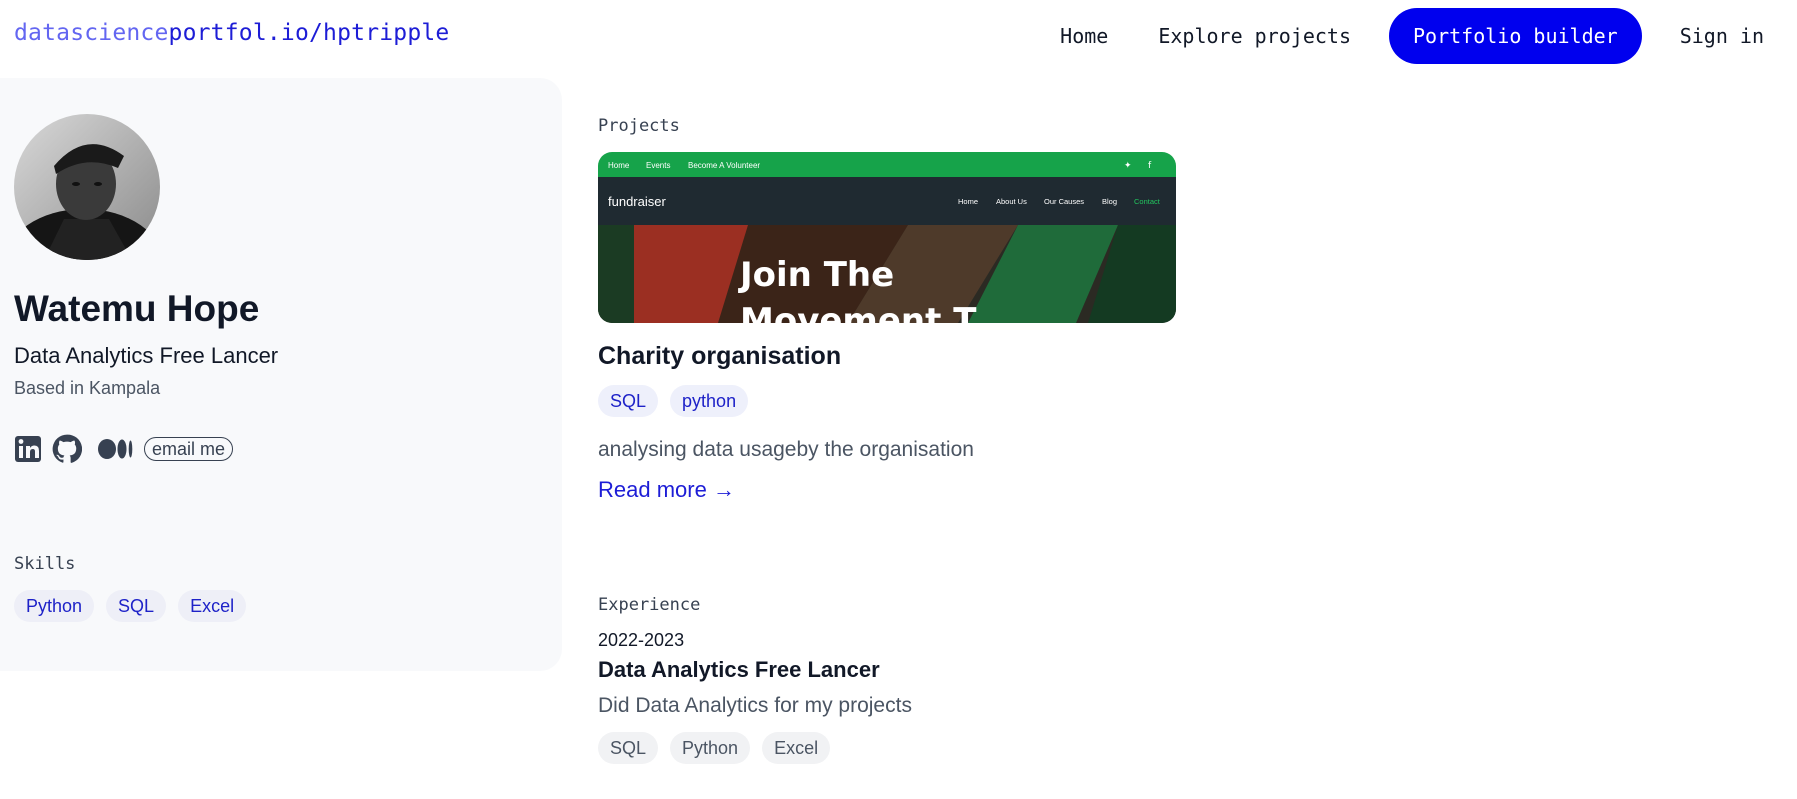 Image resolution: width=1797 pixels, height=799 pixels. Describe the element at coordinates (796, 748) in the screenshot. I see `experience-tag: Excel` at that location.